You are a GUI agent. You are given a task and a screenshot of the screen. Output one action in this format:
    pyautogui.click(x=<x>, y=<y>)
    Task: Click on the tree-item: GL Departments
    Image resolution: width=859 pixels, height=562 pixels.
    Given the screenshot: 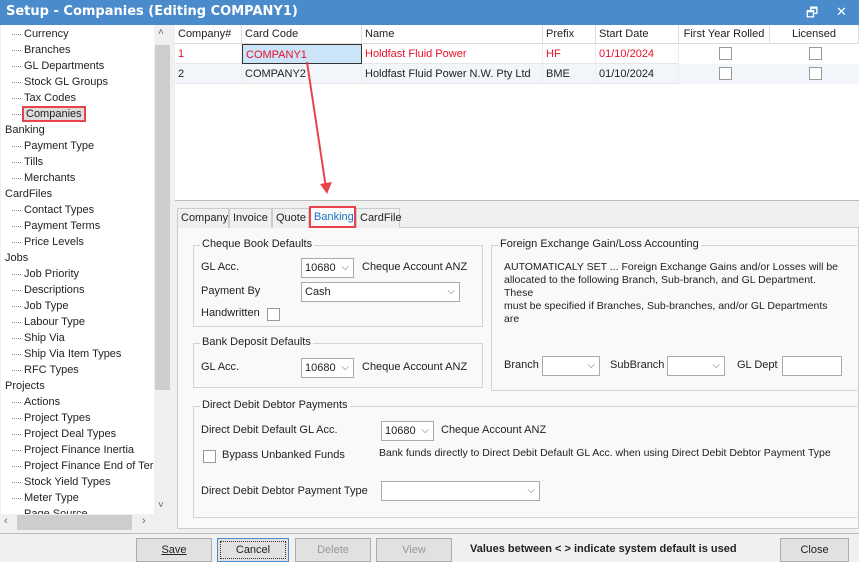 What is the action you would take?
    pyautogui.click(x=58, y=66)
    